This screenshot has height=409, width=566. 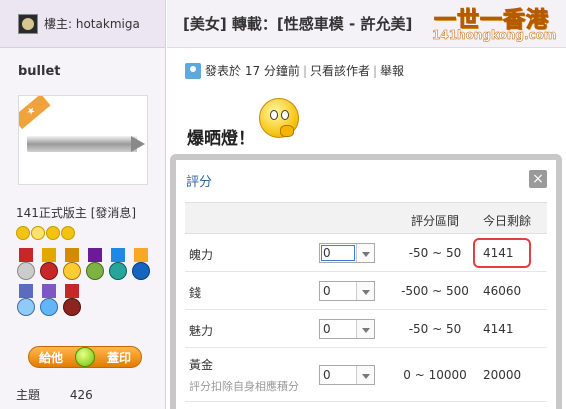 I want to click on author-label: 樓主: hotakmiga, so click(x=92, y=24).